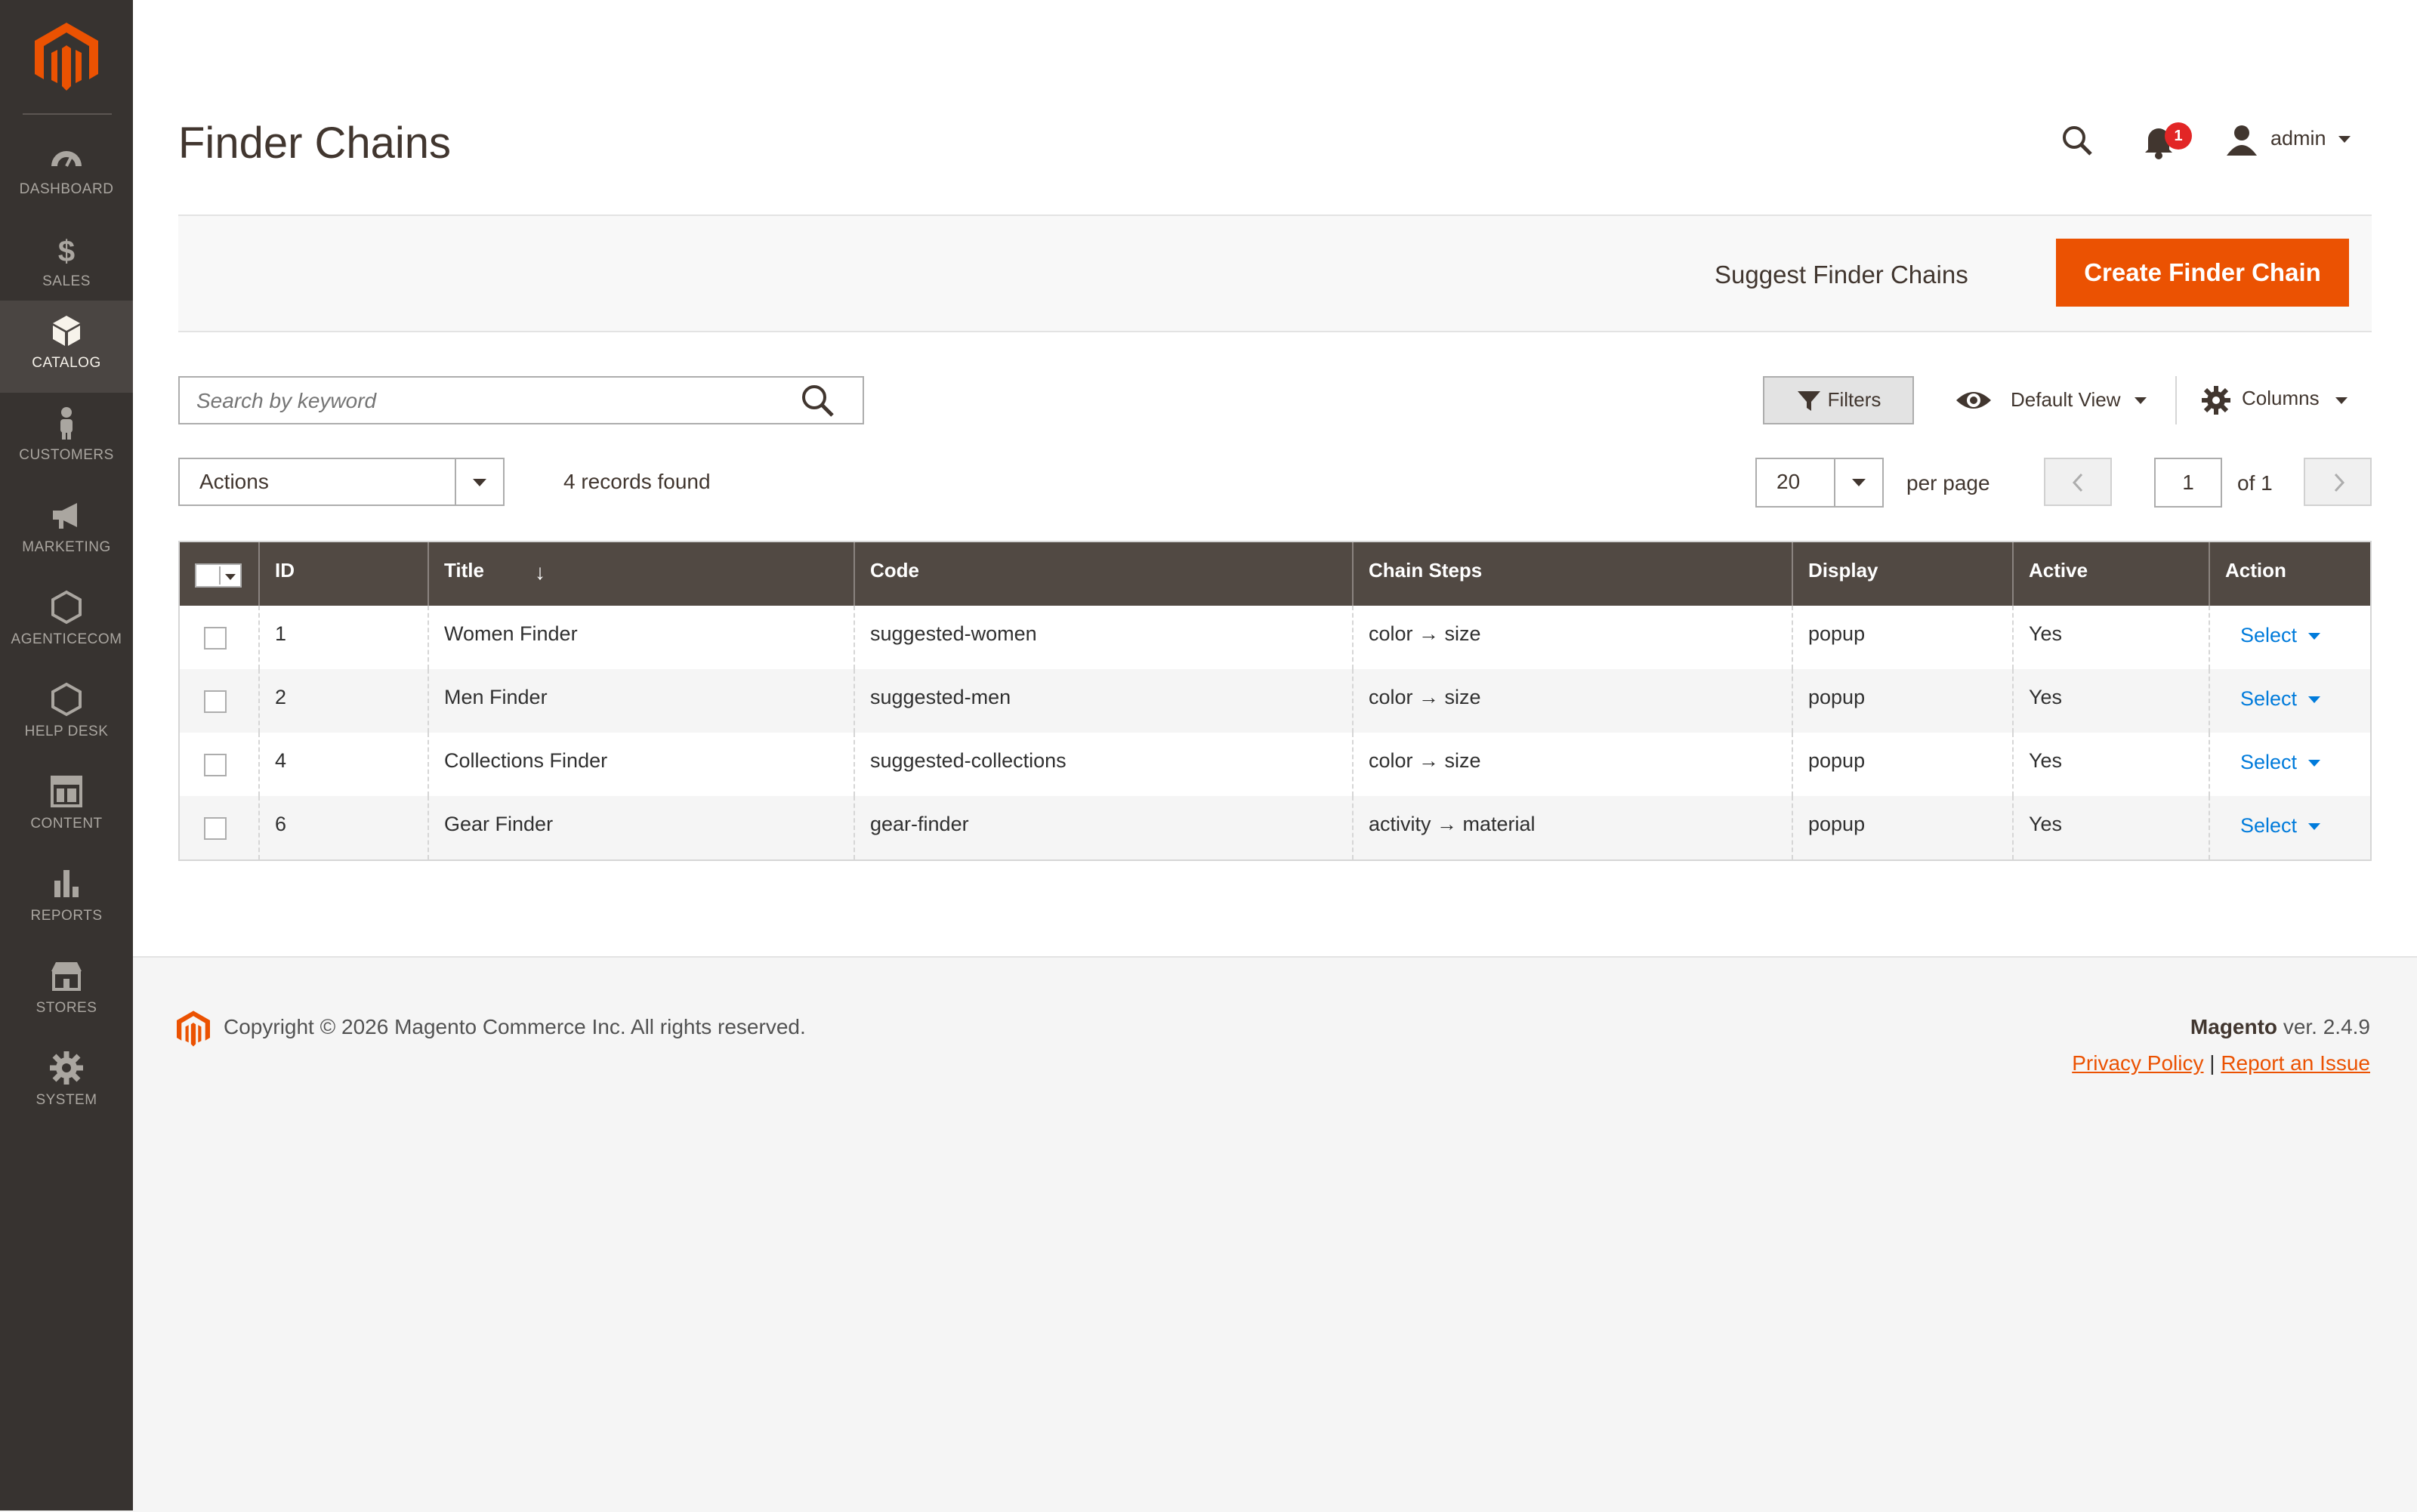  What do you see at coordinates (2077, 140) in the screenshot?
I see `search-icon` at bounding box center [2077, 140].